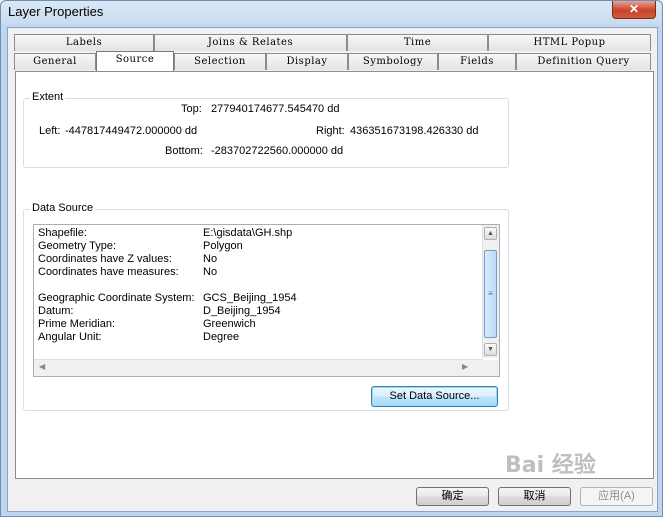  I want to click on tab-general: General, so click(55, 61).